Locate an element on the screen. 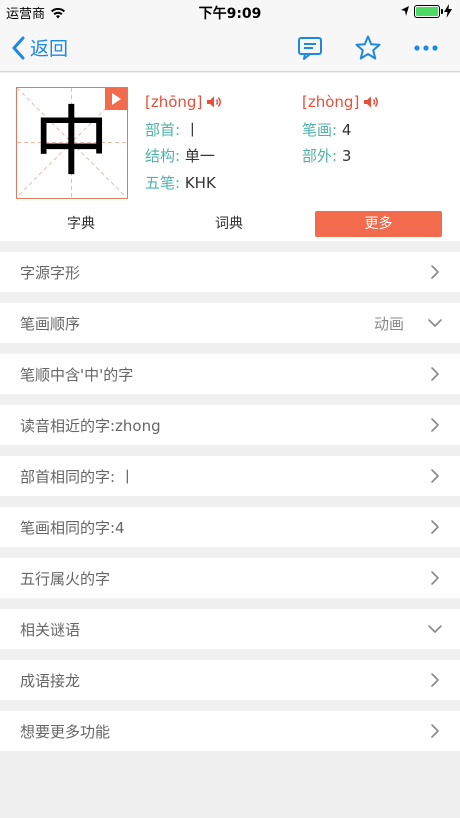 Image resolution: width=460 pixels, height=818 pixels. outside-strokes-info: 部外: 3 is located at coordinates (326, 155).